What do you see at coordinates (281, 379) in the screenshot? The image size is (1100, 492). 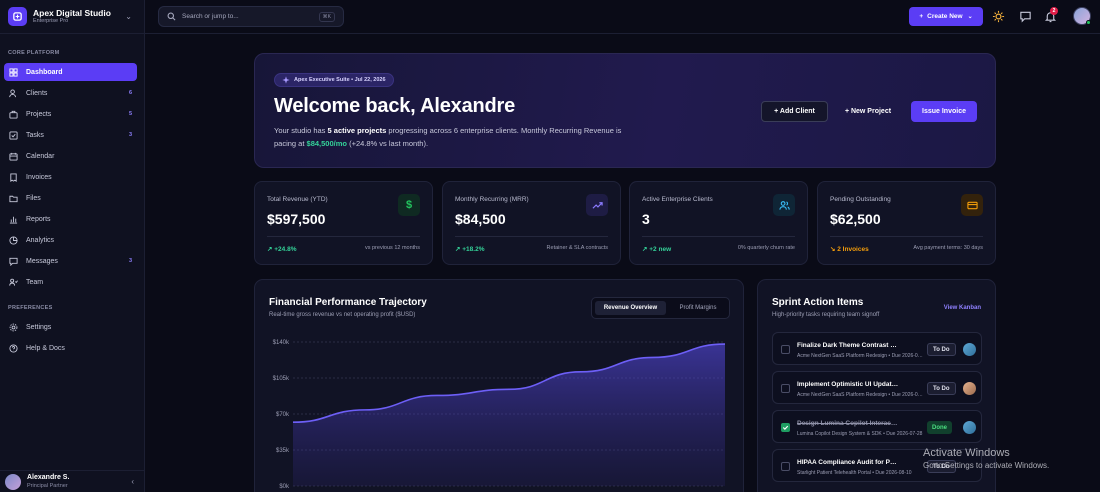 I see `y-tick-label: $105k` at bounding box center [281, 379].